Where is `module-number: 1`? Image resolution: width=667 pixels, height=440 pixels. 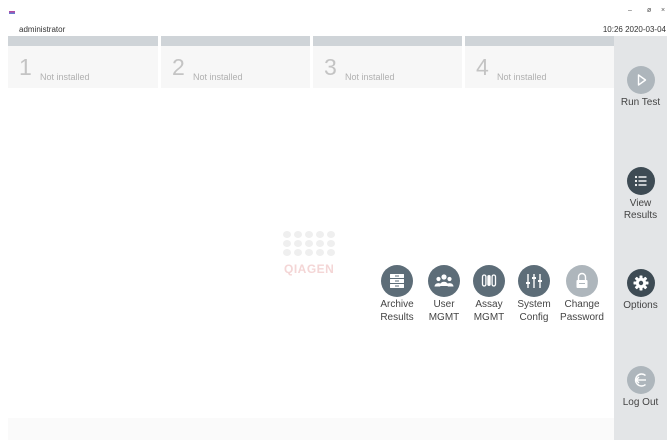
module-number: 1 is located at coordinates (25, 67).